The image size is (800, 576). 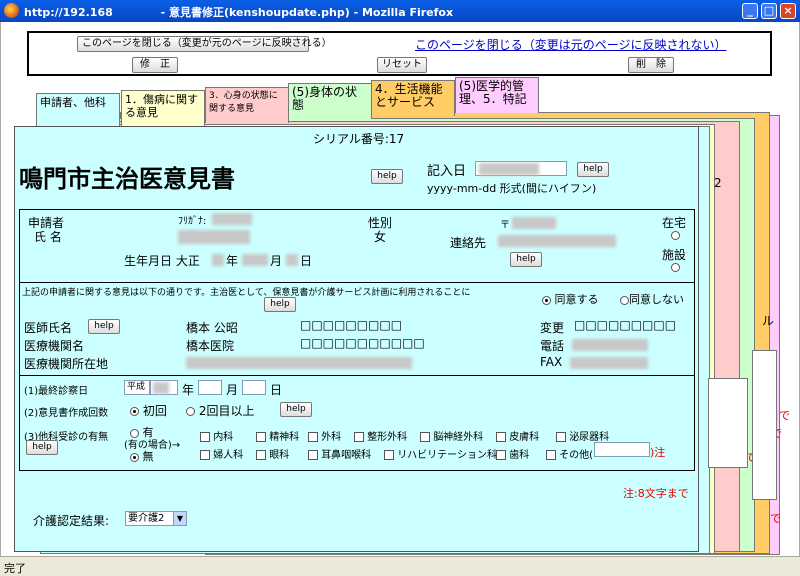 I want to click on postal-code, so click(x=534, y=223).